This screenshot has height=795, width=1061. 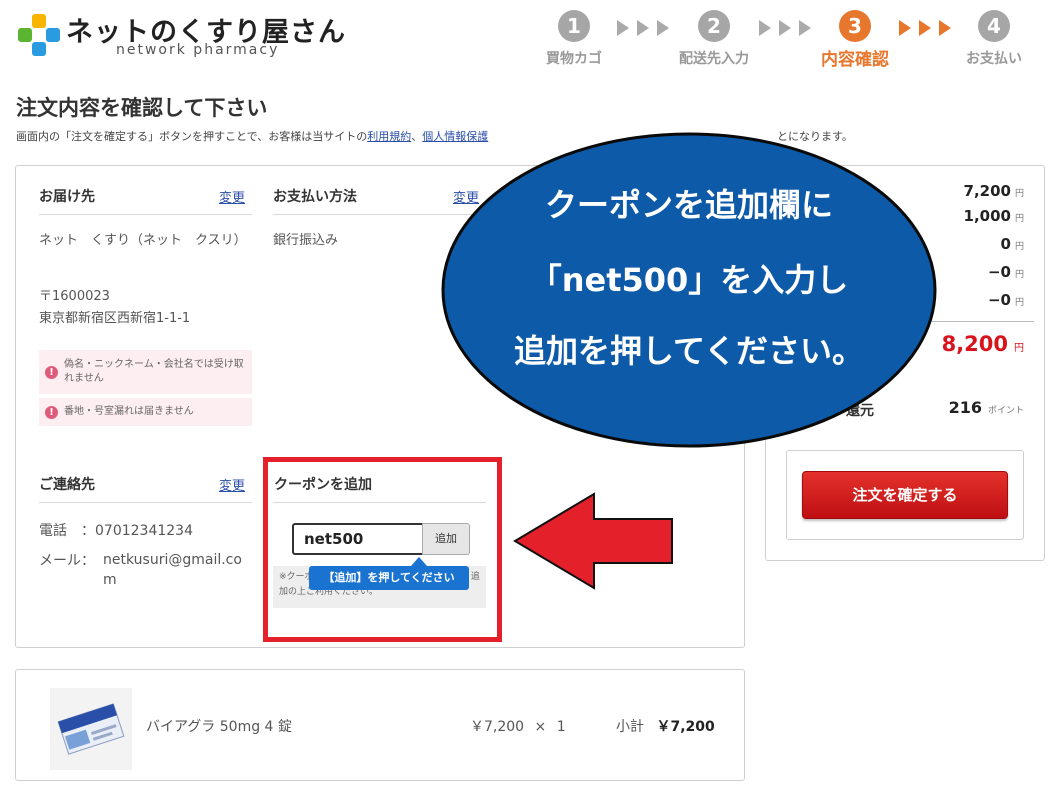 I want to click on delivery-address: 東京都新宿区西新宿1-1-1, so click(x=115, y=318).